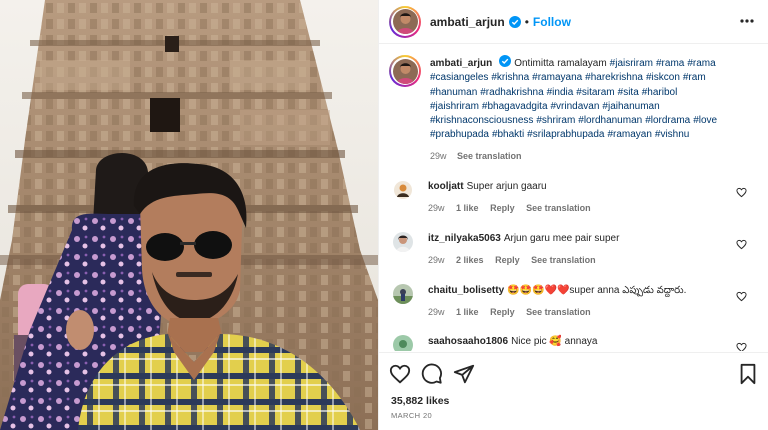 The width and height of the screenshot is (768, 430). I want to click on author-avatar-image, so click(405, 21).